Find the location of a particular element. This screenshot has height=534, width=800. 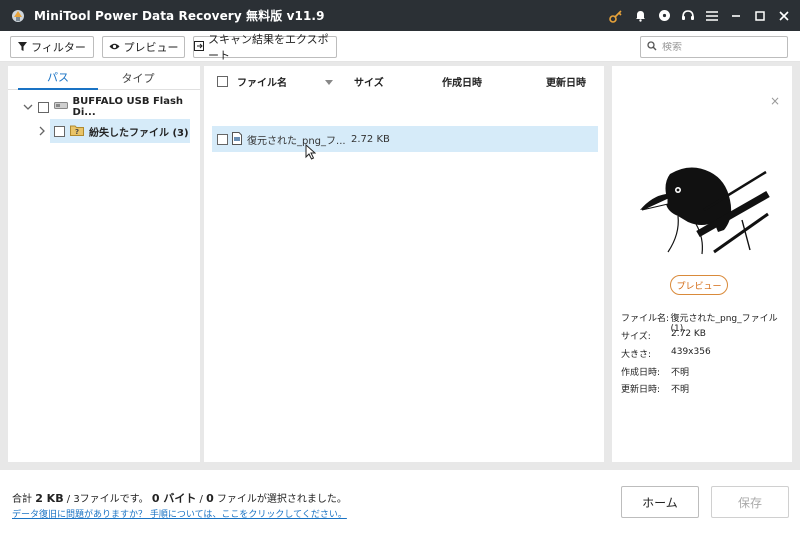

sort-desc-icon is located at coordinates (329, 82).